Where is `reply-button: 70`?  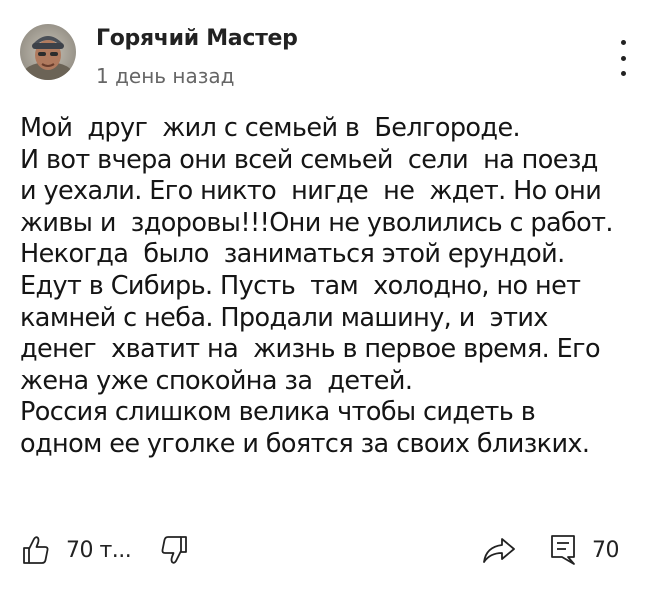
reply-button: 70 is located at coordinates (585, 550).